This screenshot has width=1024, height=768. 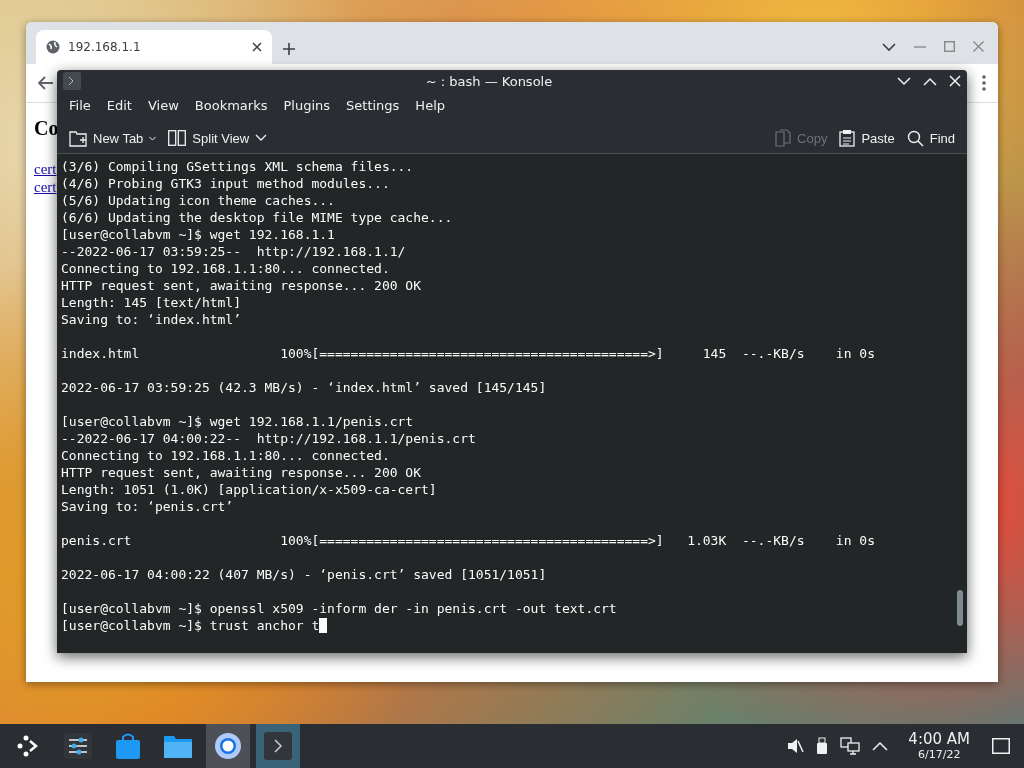 I want to click on network-computer-icon, so click(x=850, y=746).